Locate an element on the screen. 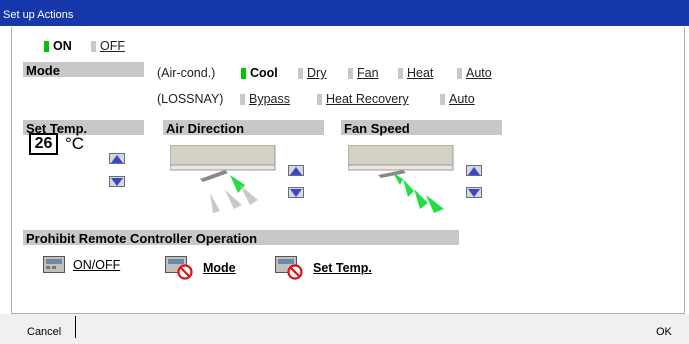 Image resolution: width=689 pixels, height=344 pixels. footer-divider is located at coordinates (75, 327).